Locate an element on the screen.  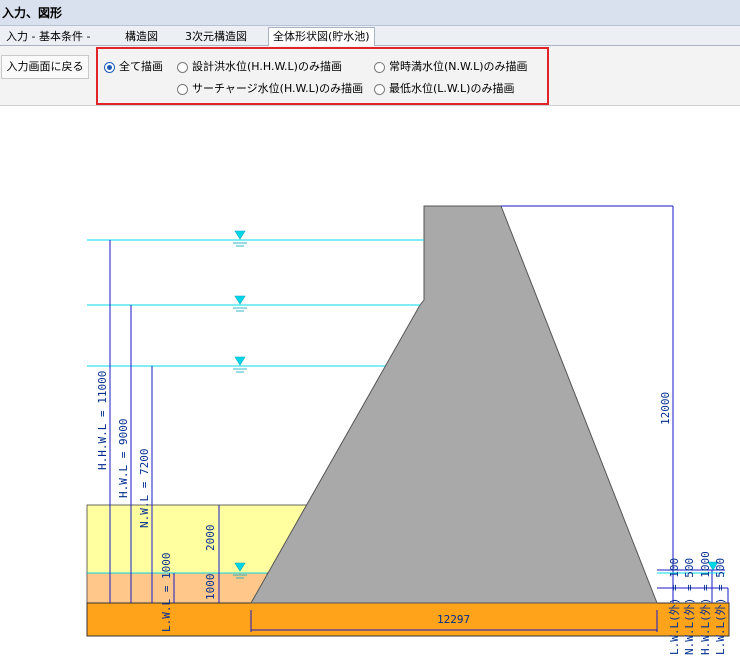
nwl-label: N.W.L = 7200 is located at coordinates (144, 488).